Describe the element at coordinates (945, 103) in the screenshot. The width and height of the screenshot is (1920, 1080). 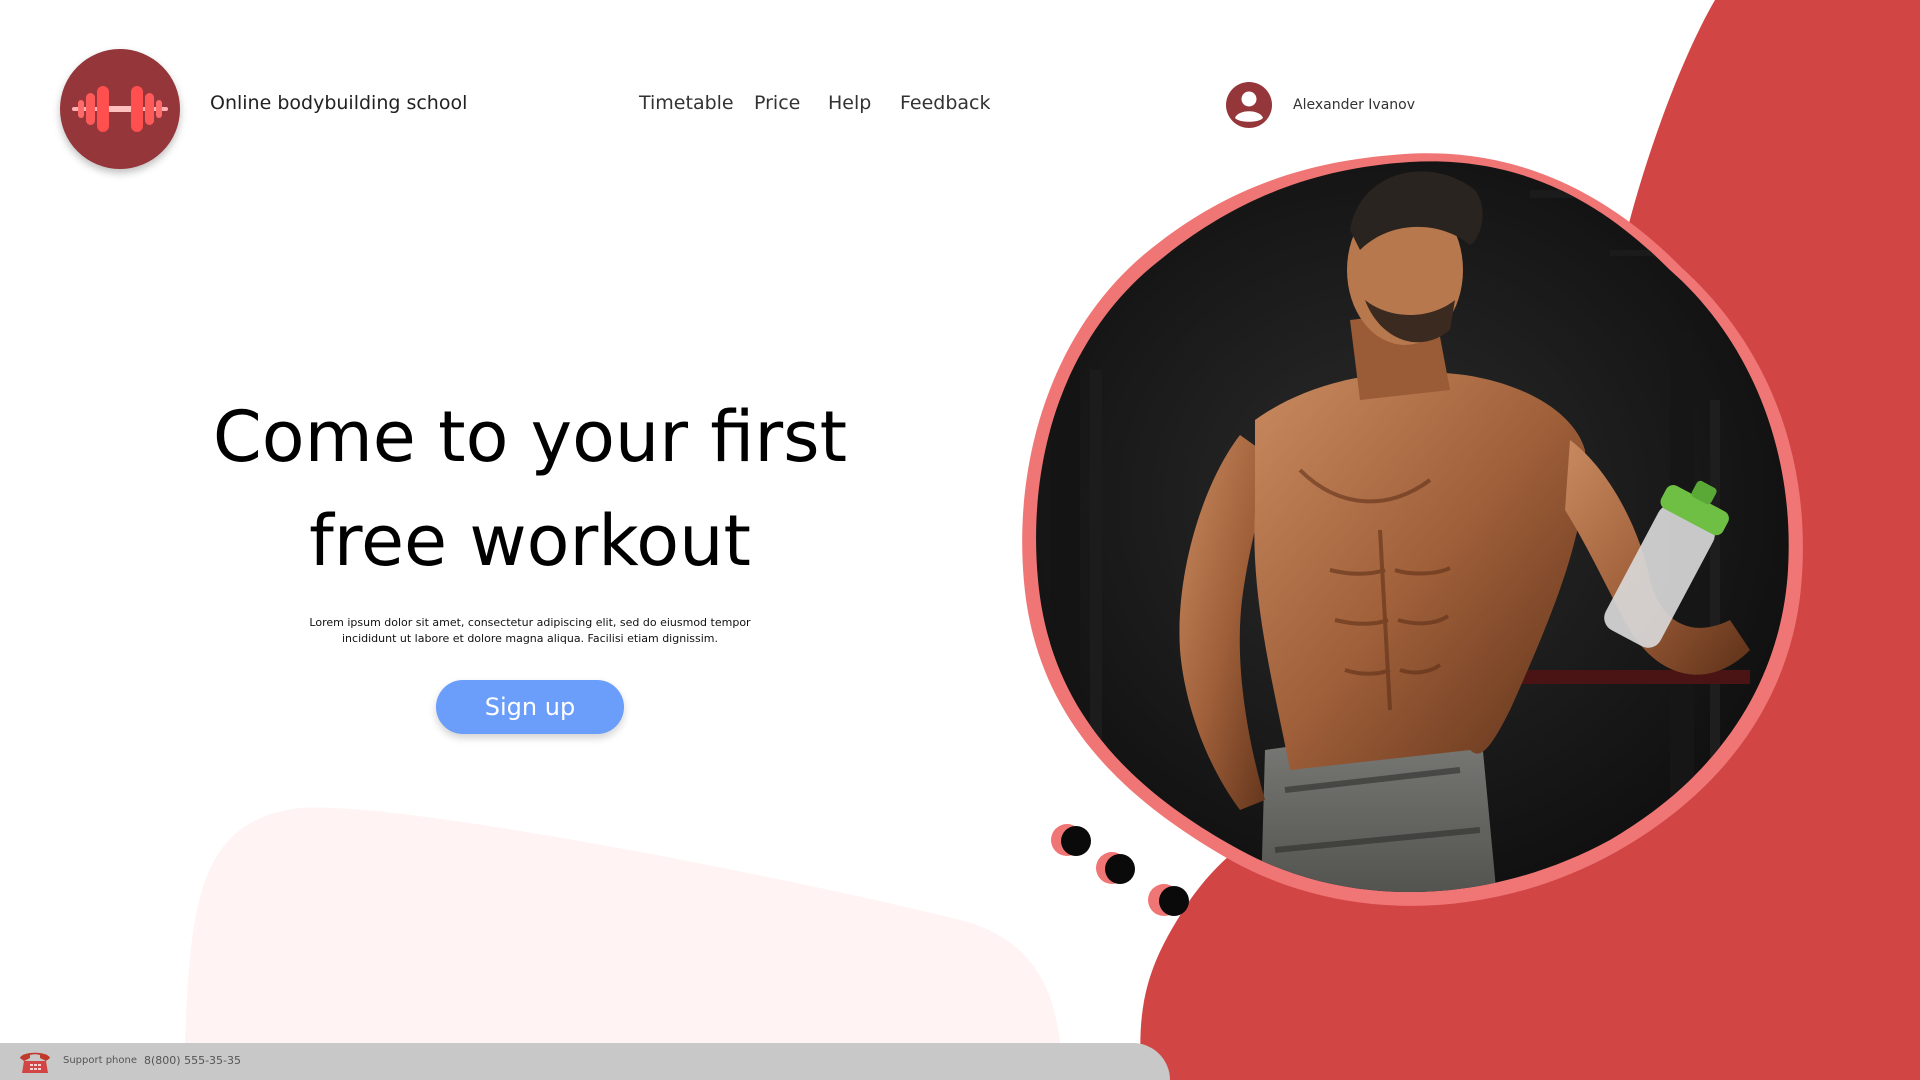
I see `nav-feedback: Feedback` at that location.